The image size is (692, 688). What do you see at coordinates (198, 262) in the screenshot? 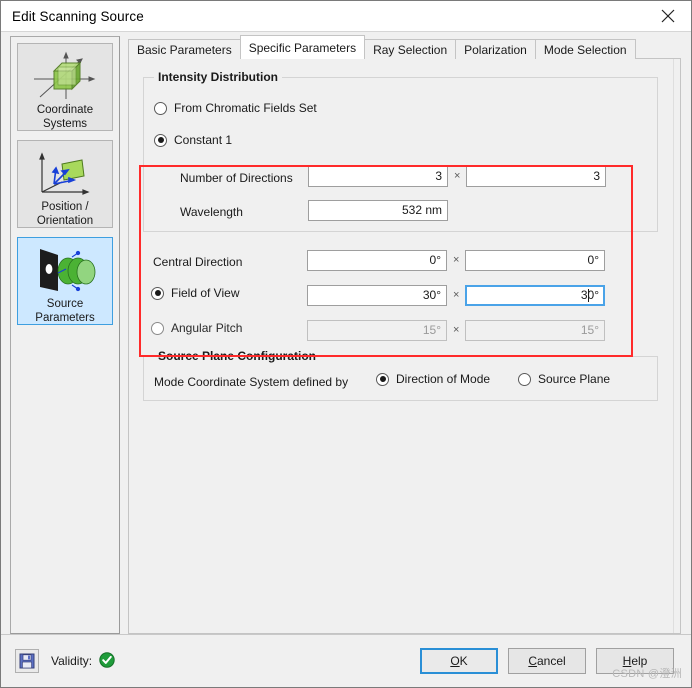
I see `central-direction-label: Central Direction` at bounding box center [198, 262].